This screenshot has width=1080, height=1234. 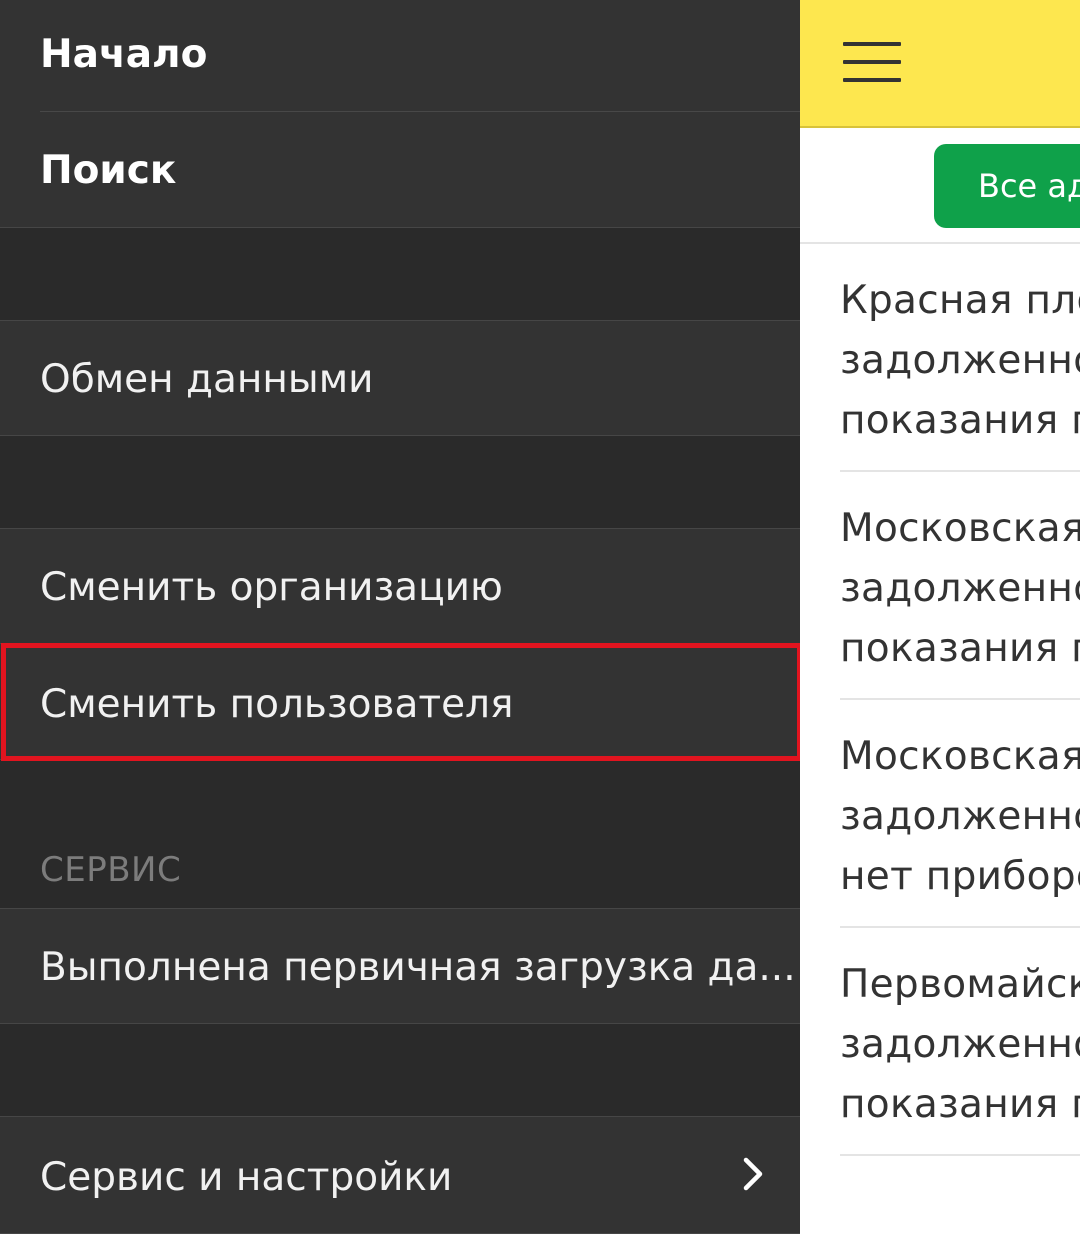 What do you see at coordinates (872, 62) in the screenshot?
I see `hamburger-icon` at bounding box center [872, 62].